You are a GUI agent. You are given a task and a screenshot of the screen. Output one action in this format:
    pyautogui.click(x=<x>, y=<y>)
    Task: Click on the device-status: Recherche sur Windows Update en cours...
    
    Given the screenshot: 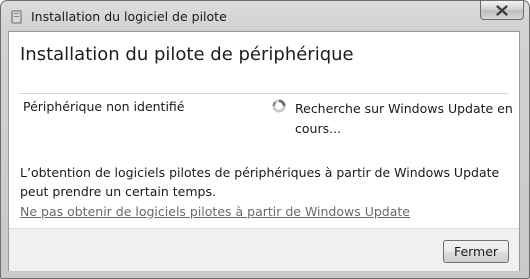 What is the action you would take?
    pyautogui.click(x=404, y=118)
    